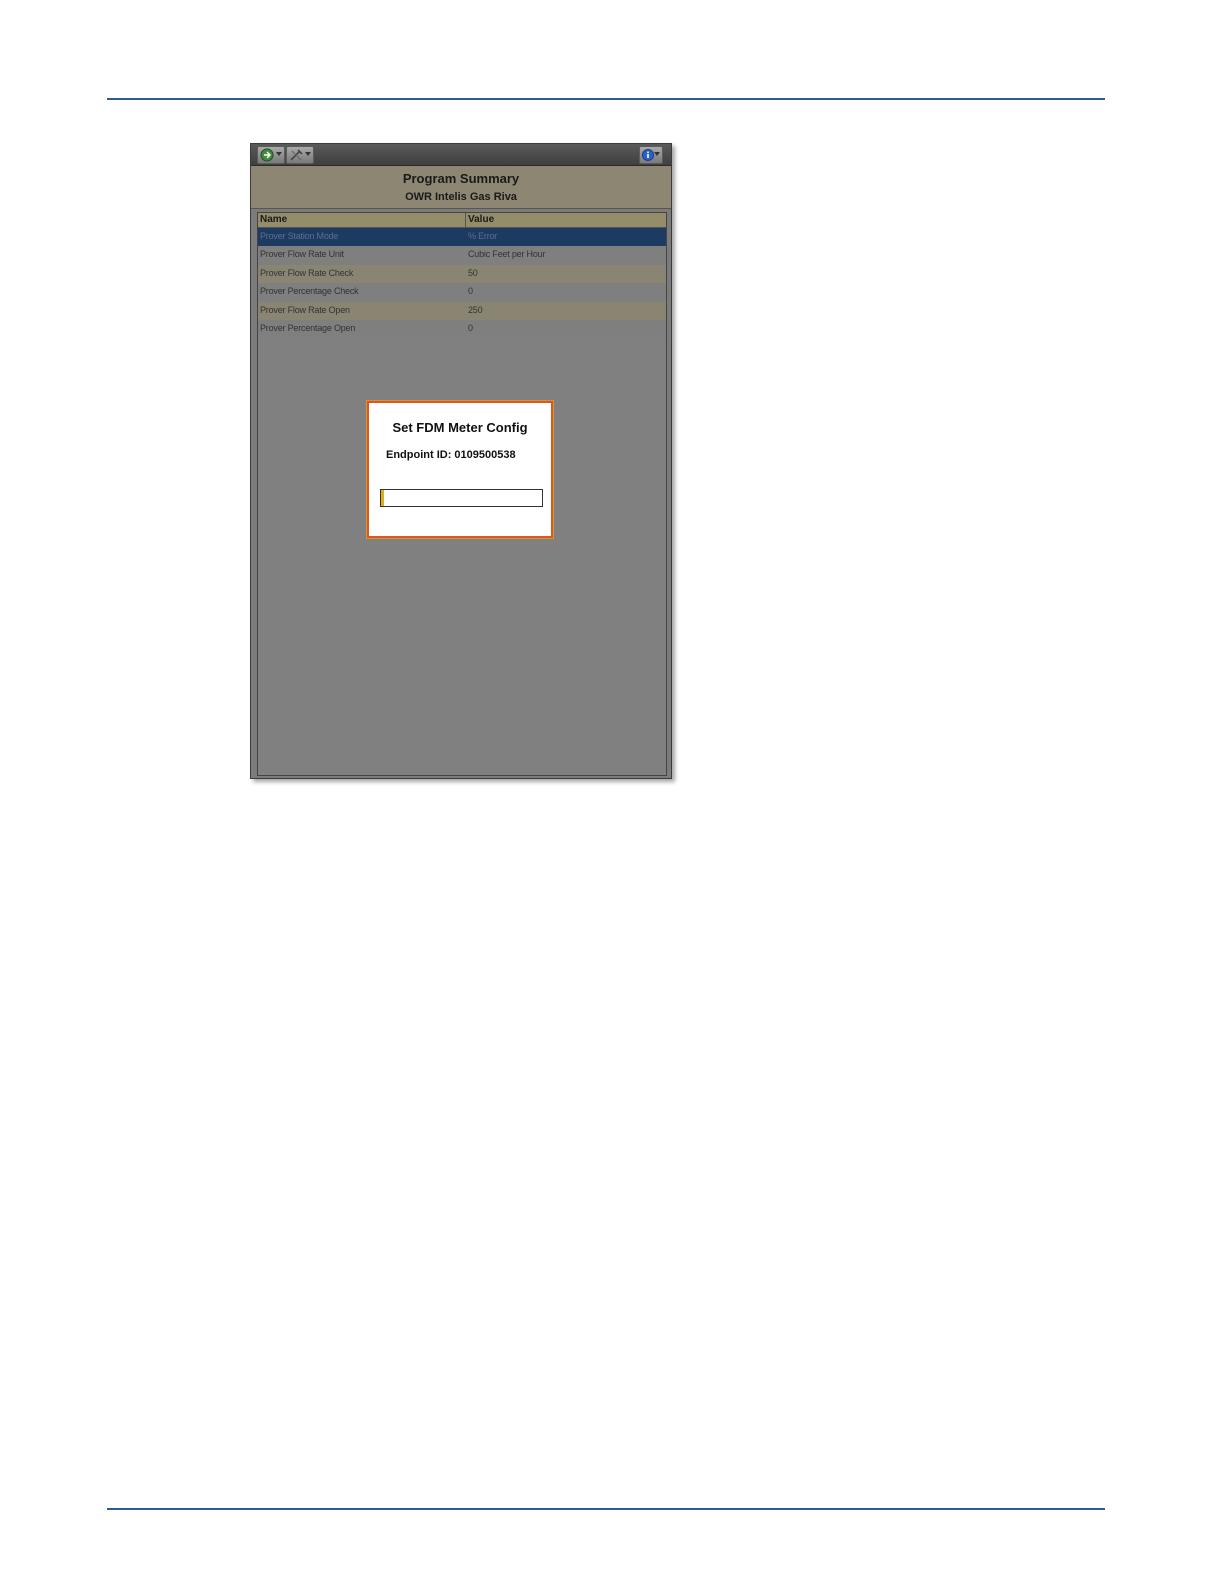 This screenshot has height=1584, width=1224. What do you see at coordinates (462, 237) in the screenshot?
I see `table-row: Prover Station Mode % Error` at bounding box center [462, 237].